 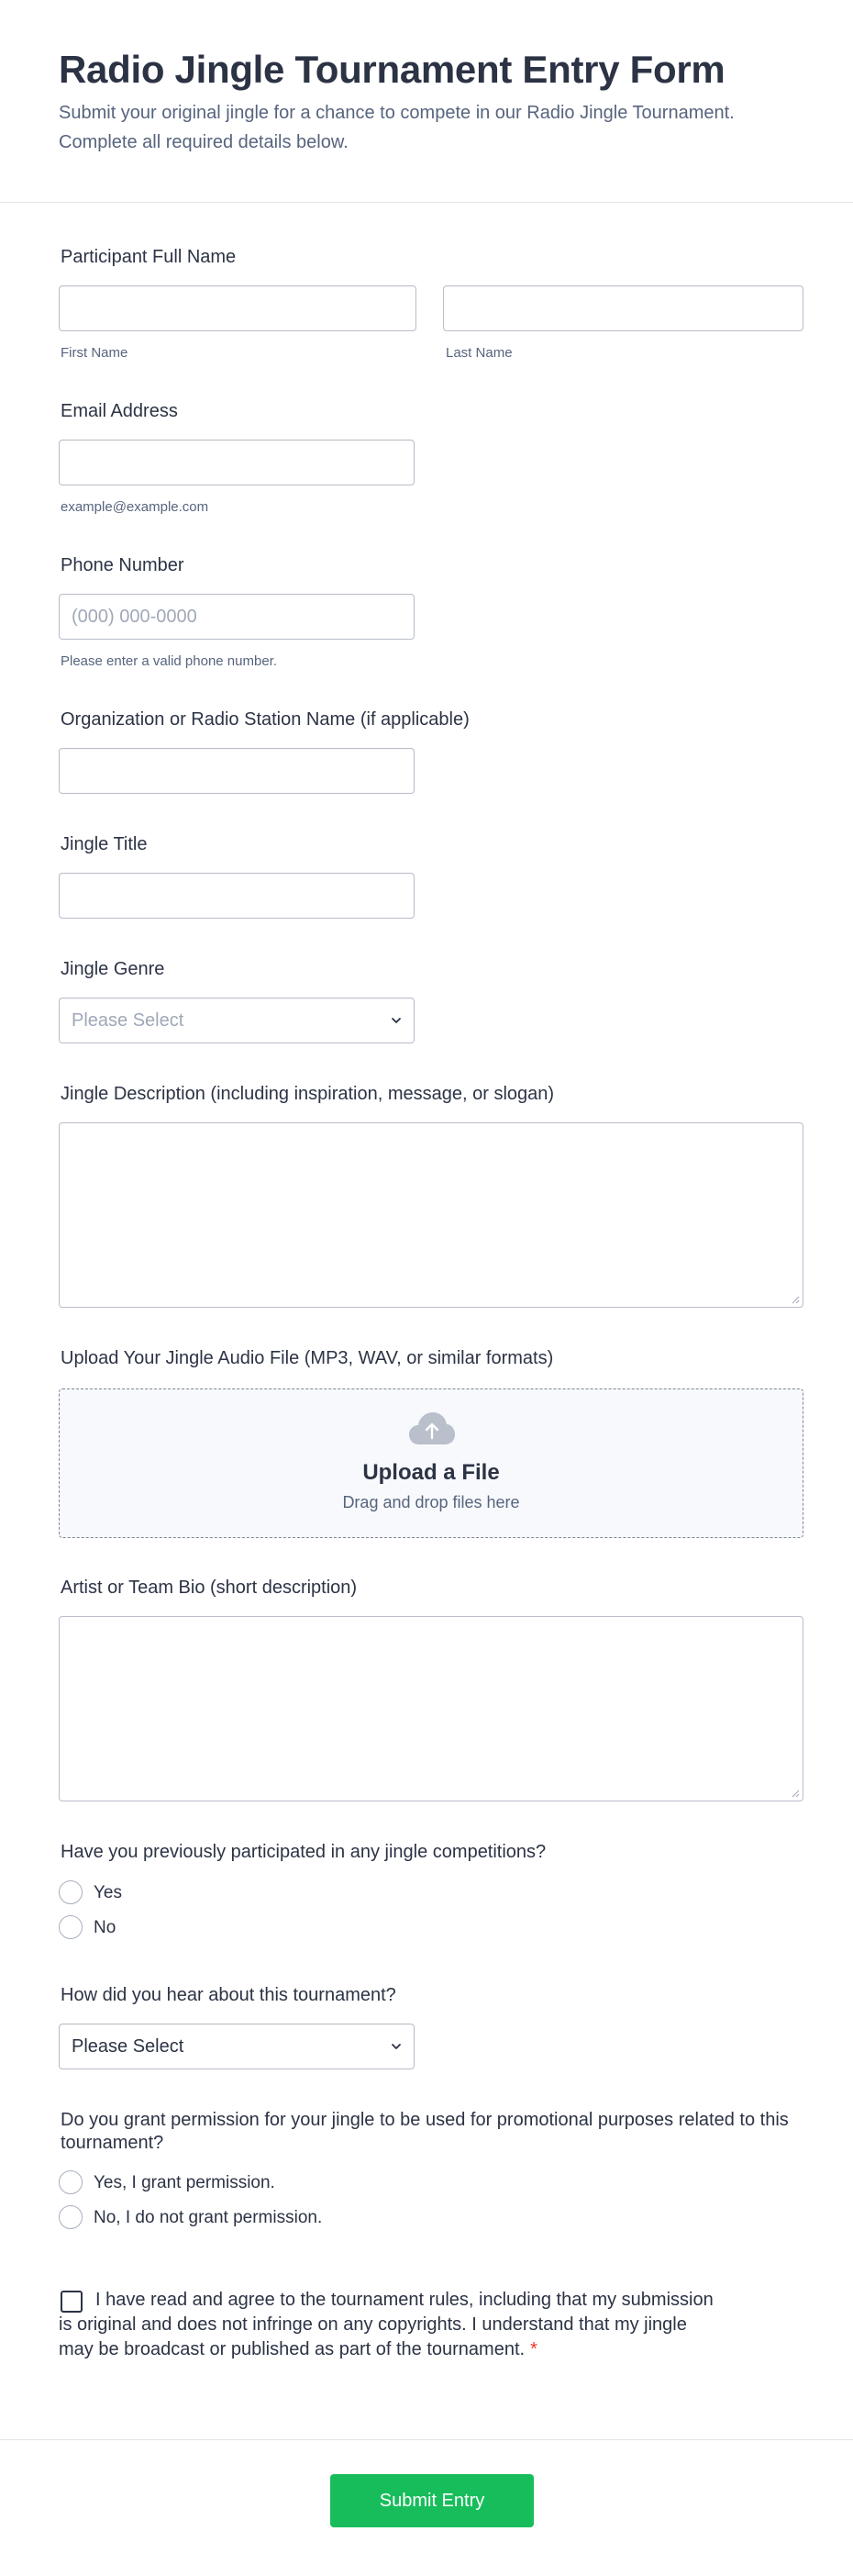 I want to click on phone-placeholder: (000) 000-0000, so click(x=135, y=617).